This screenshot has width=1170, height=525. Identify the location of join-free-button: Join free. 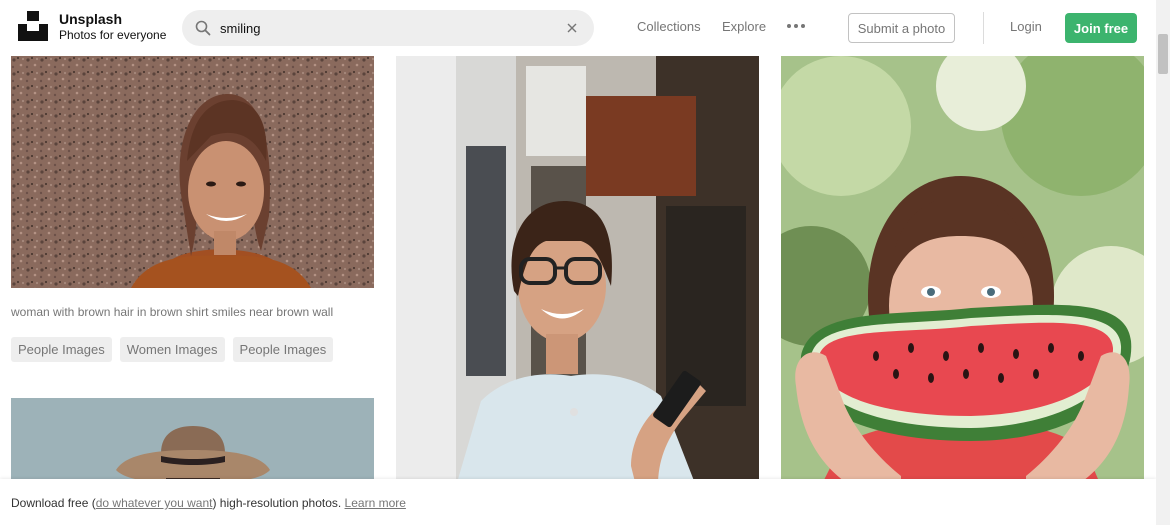
(1101, 28).